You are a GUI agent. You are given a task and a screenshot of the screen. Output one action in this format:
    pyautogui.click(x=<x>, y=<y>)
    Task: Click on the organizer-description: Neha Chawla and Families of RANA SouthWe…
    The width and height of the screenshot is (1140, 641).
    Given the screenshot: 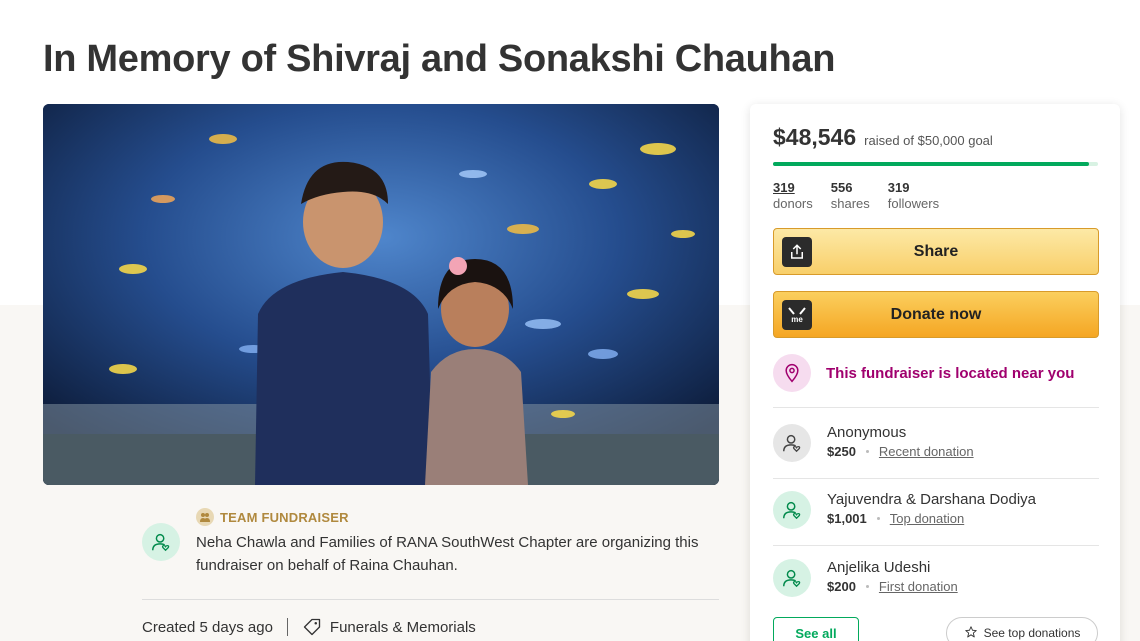 What is the action you would take?
    pyautogui.click(x=447, y=554)
    